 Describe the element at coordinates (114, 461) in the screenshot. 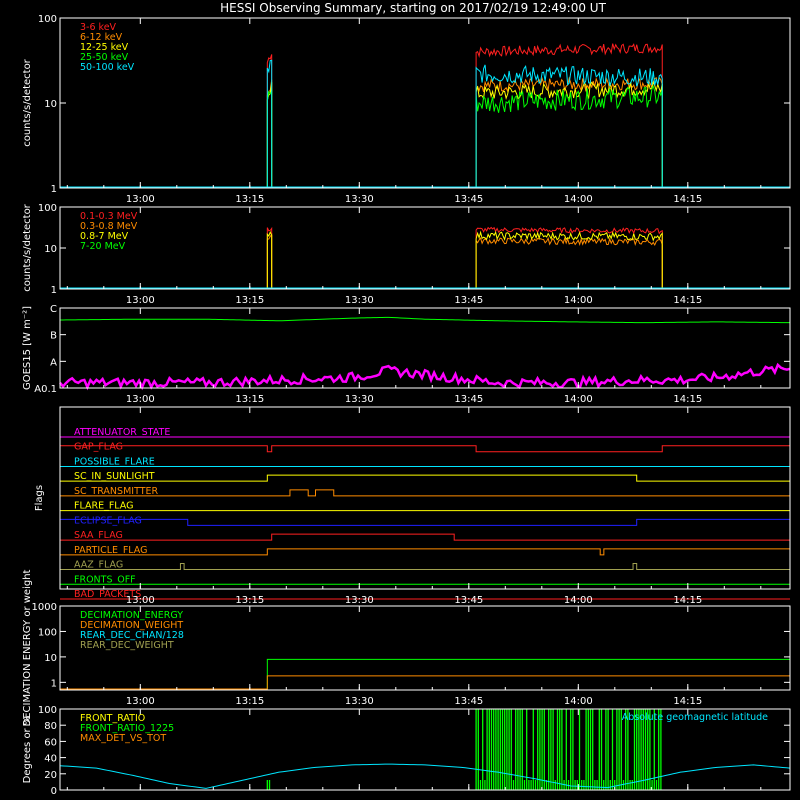

I see `flag-label: POSSIBLE_FLARE` at that location.